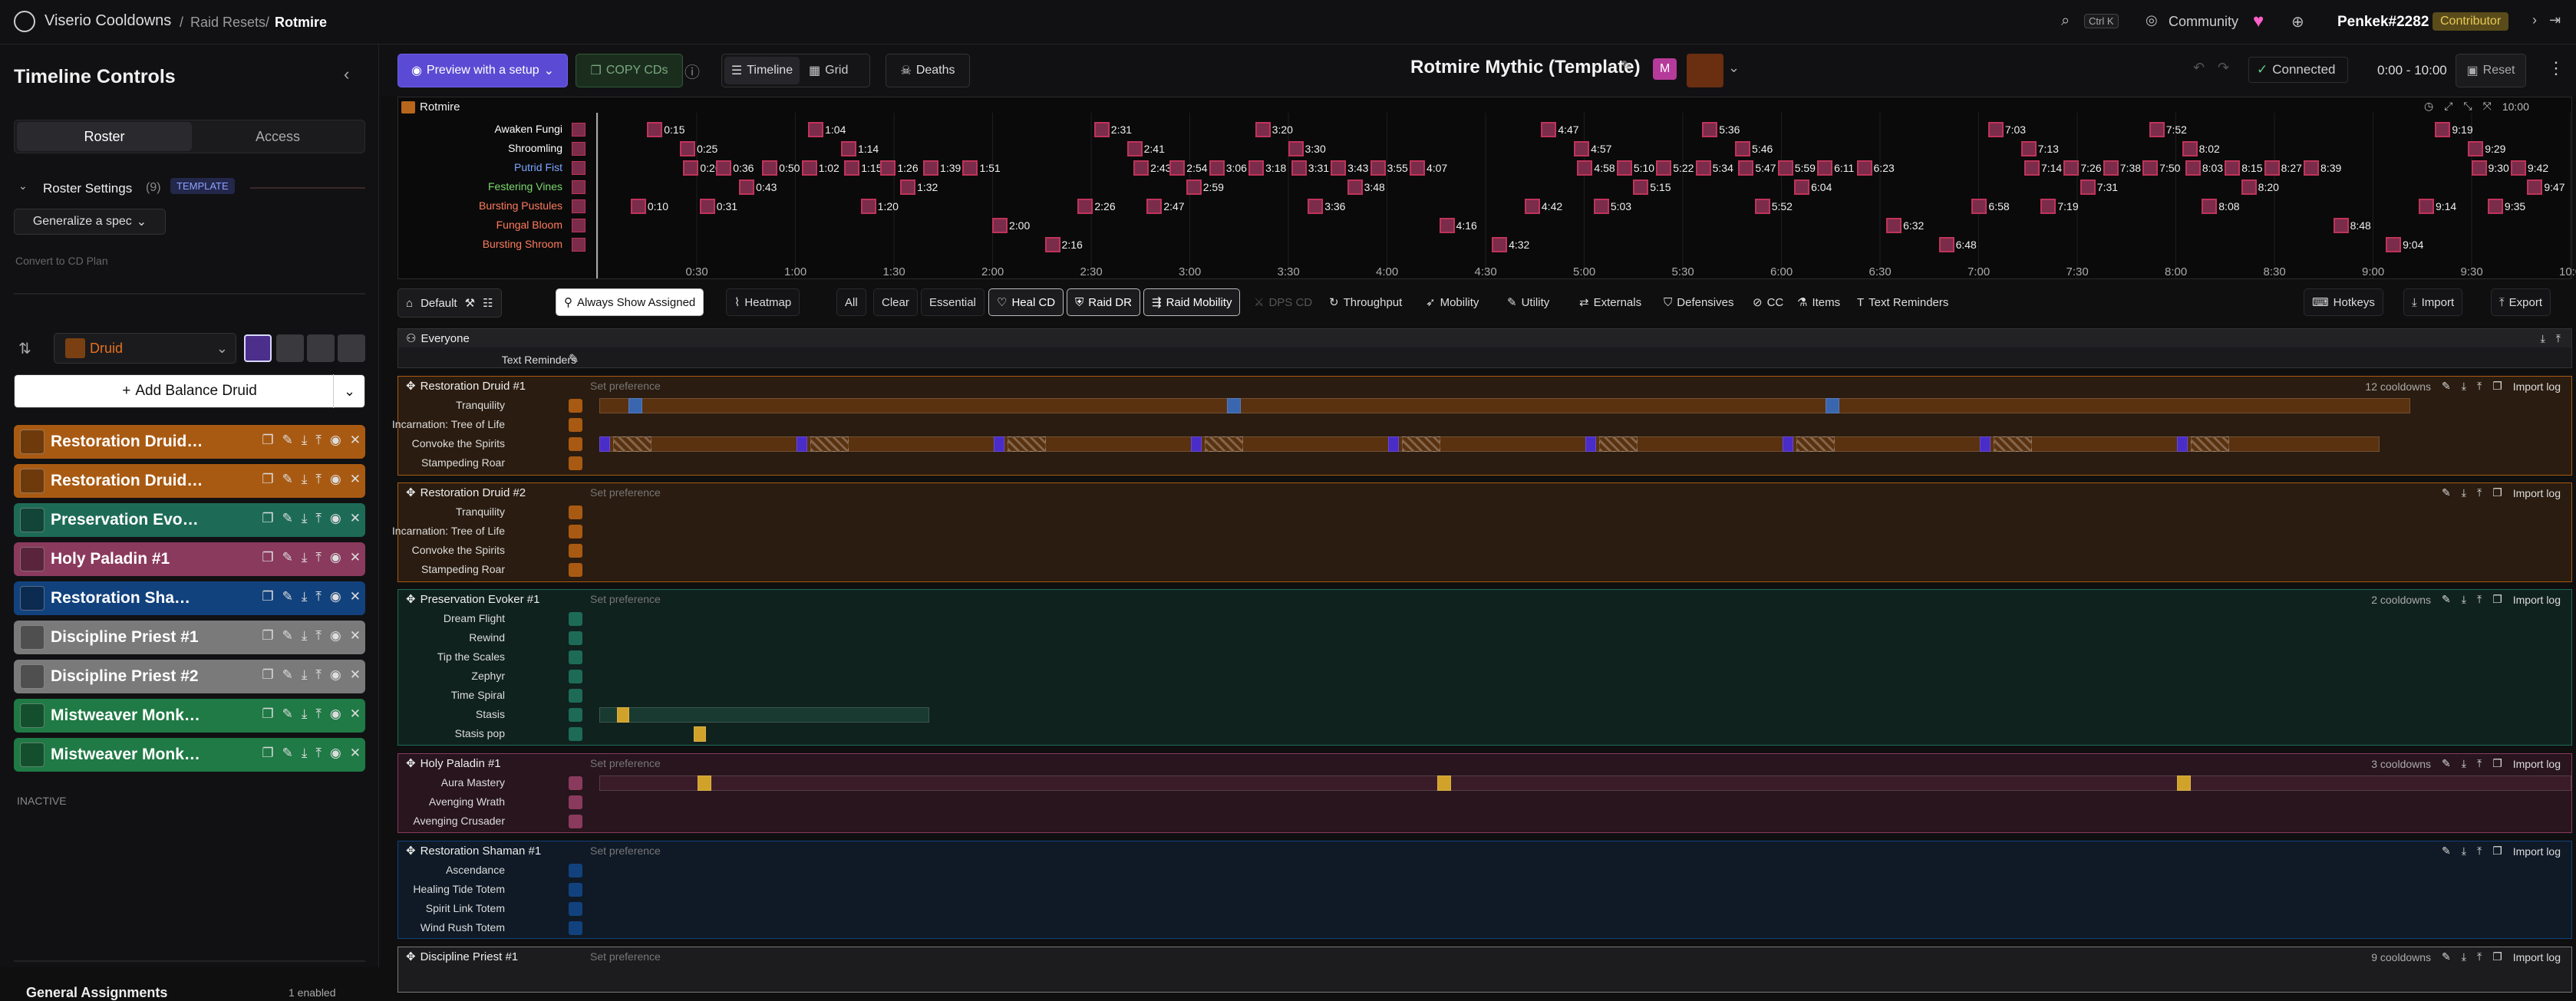  I want to click on roster-item: Discipline Priest #1 ❐ ✎ ⤓ ⤒ ◉ ✕, so click(189, 637).